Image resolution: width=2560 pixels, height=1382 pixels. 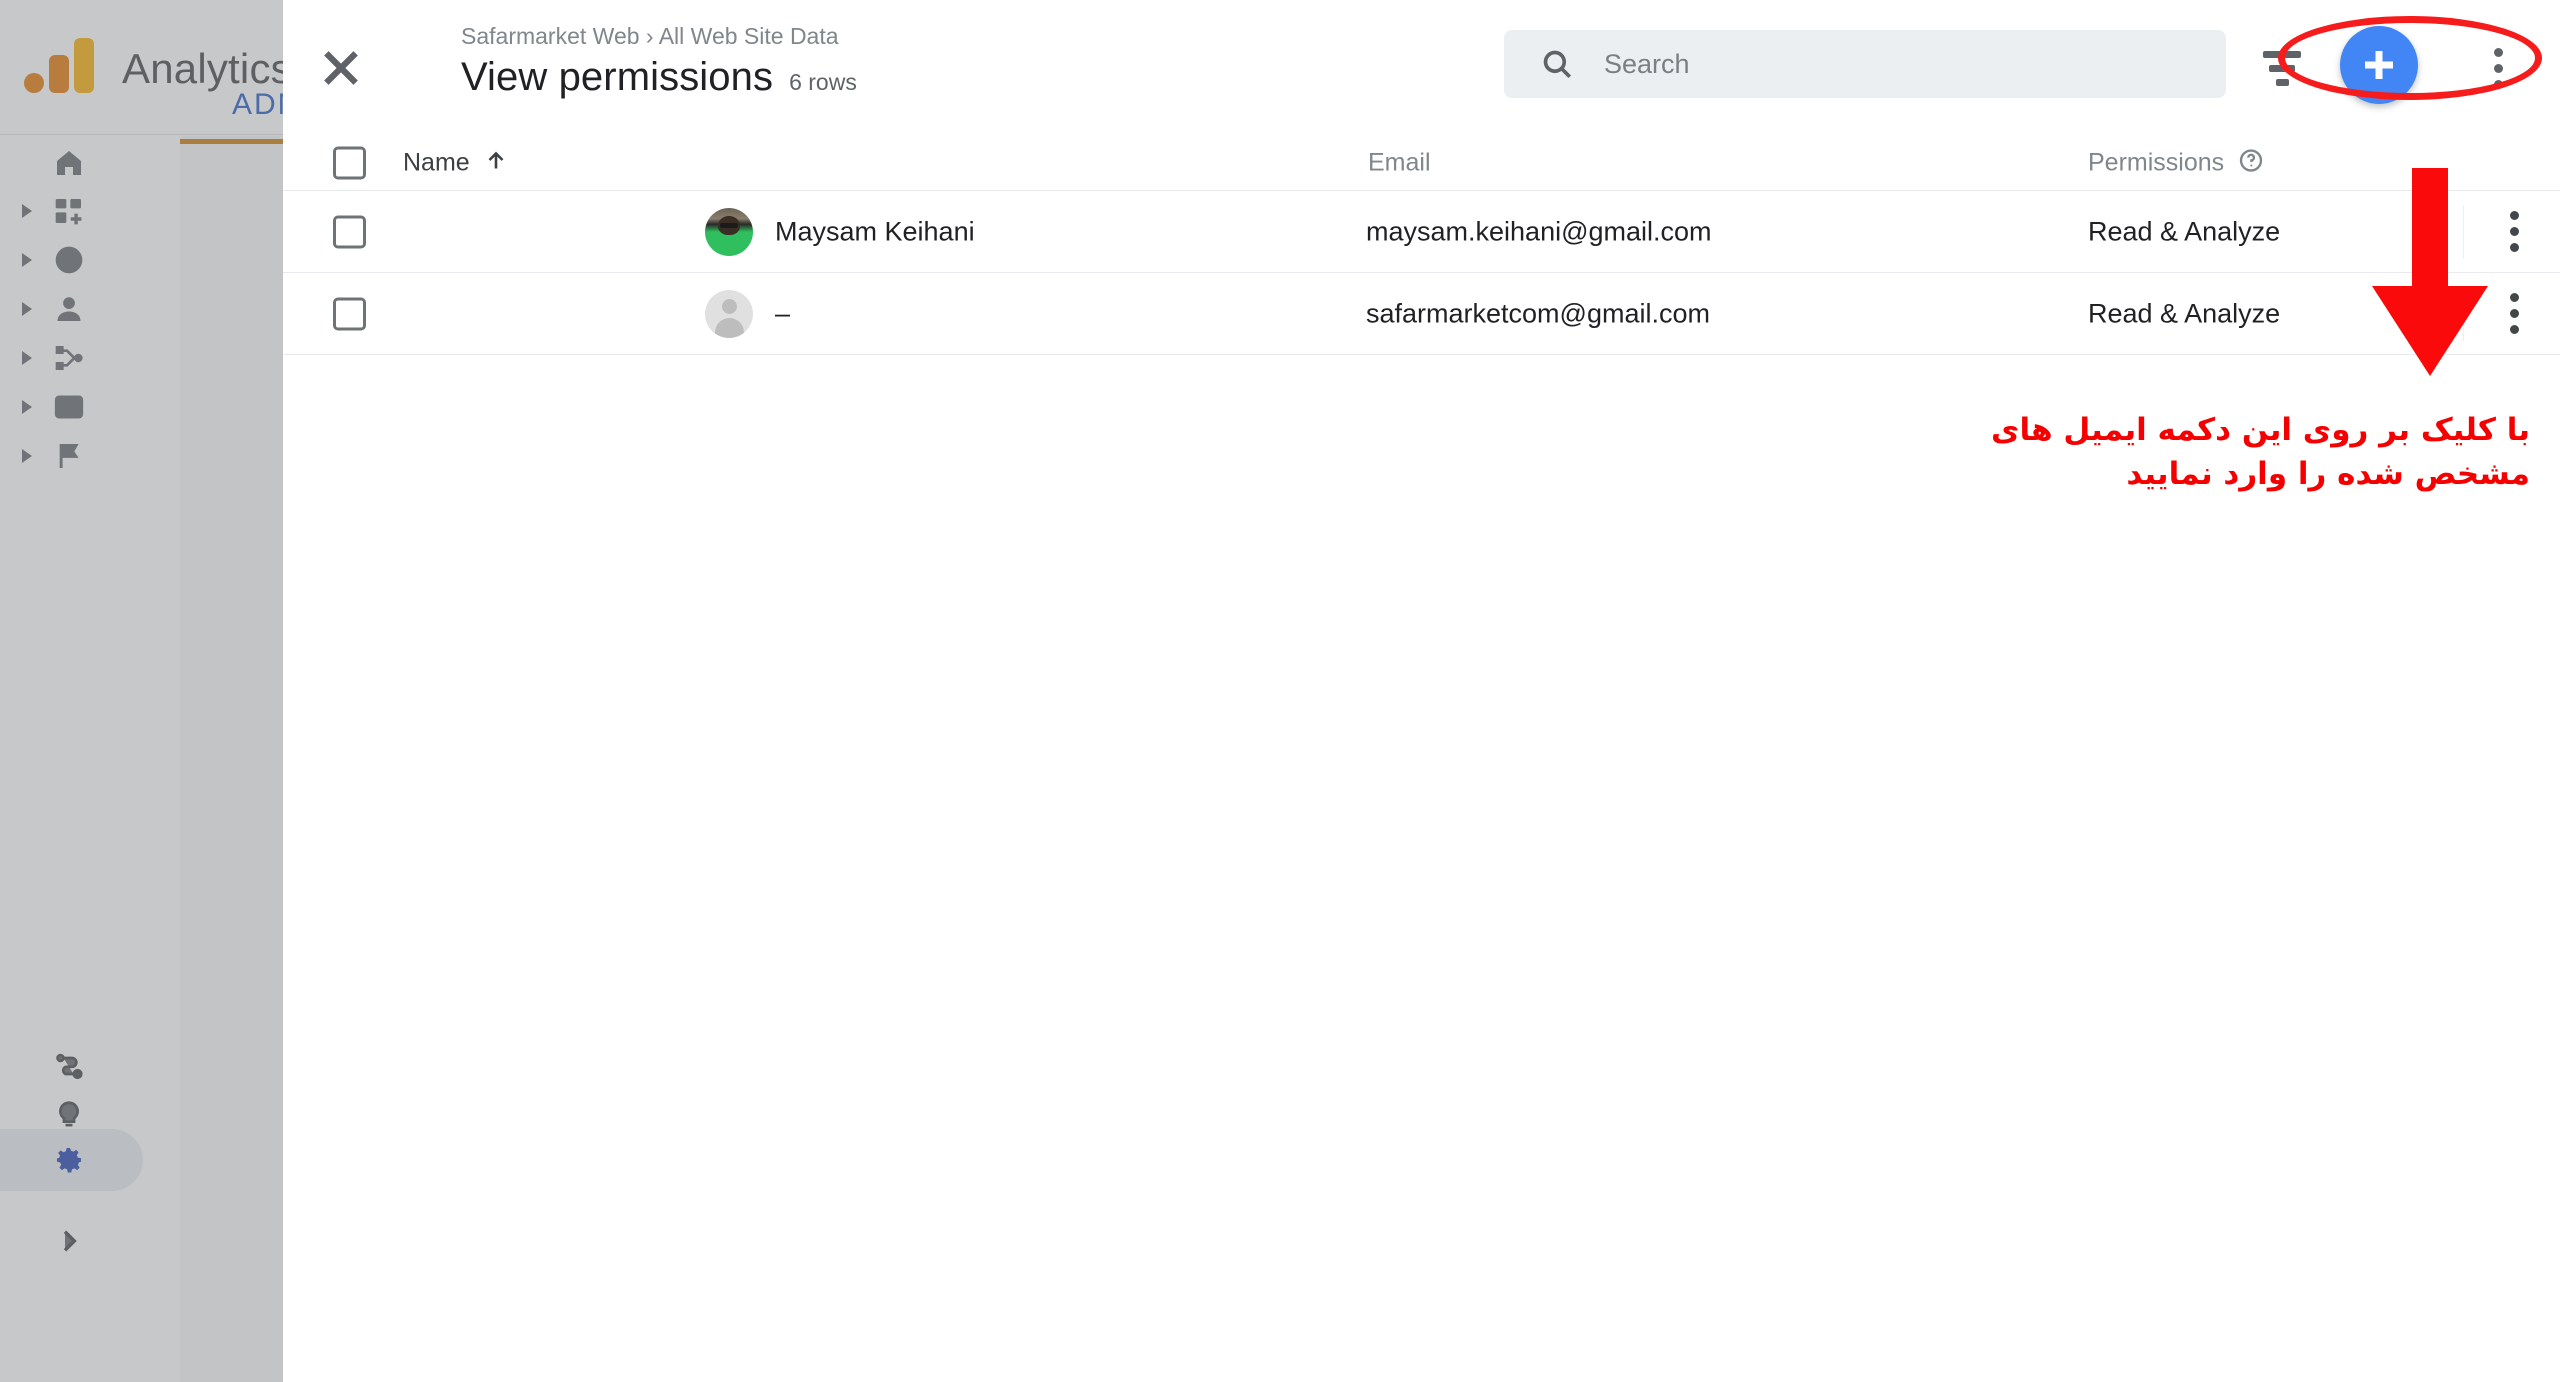 I want to click on home-icon, so click(x=69, y=163).